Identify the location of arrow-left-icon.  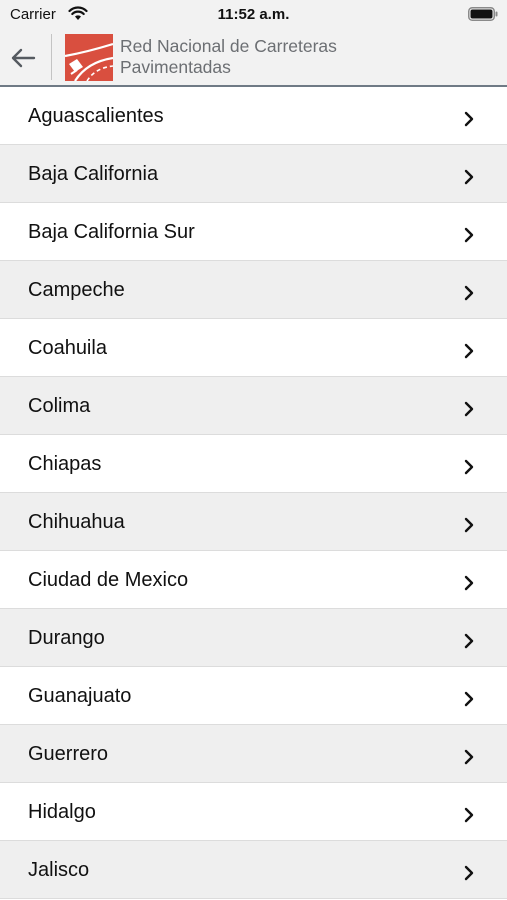
(23, 58).